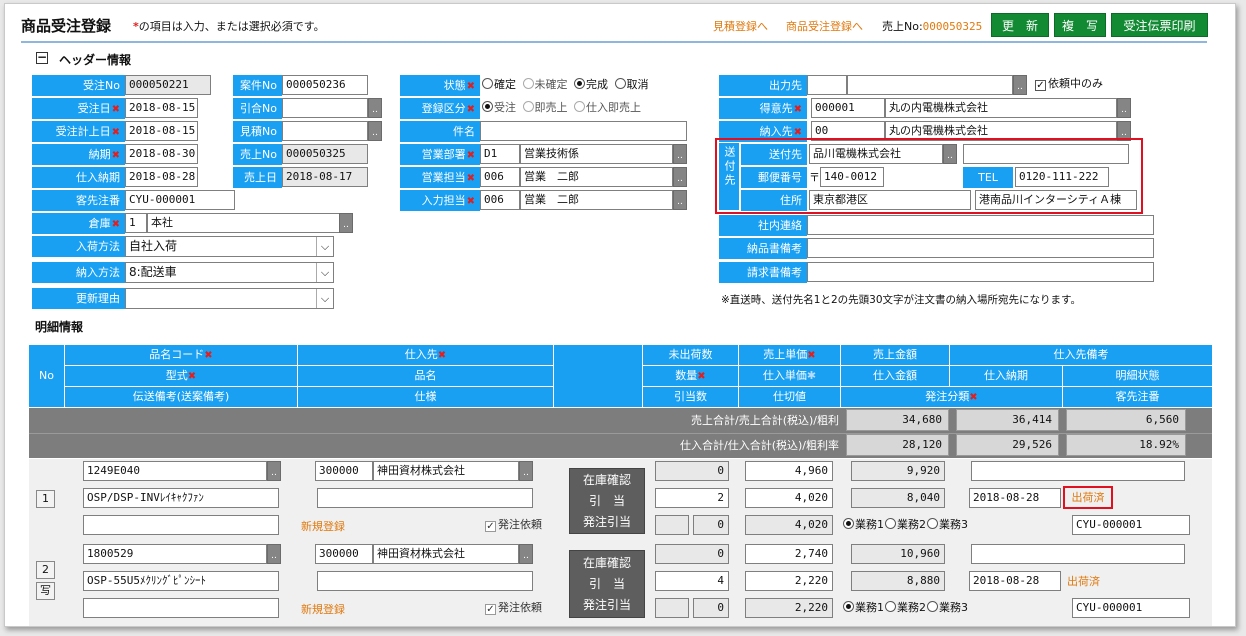 This screenshot has height=636, width=1246. Describe the element at coordinates (487, 106) in the screenshot. I see `reg-type-radio-order` at that location.